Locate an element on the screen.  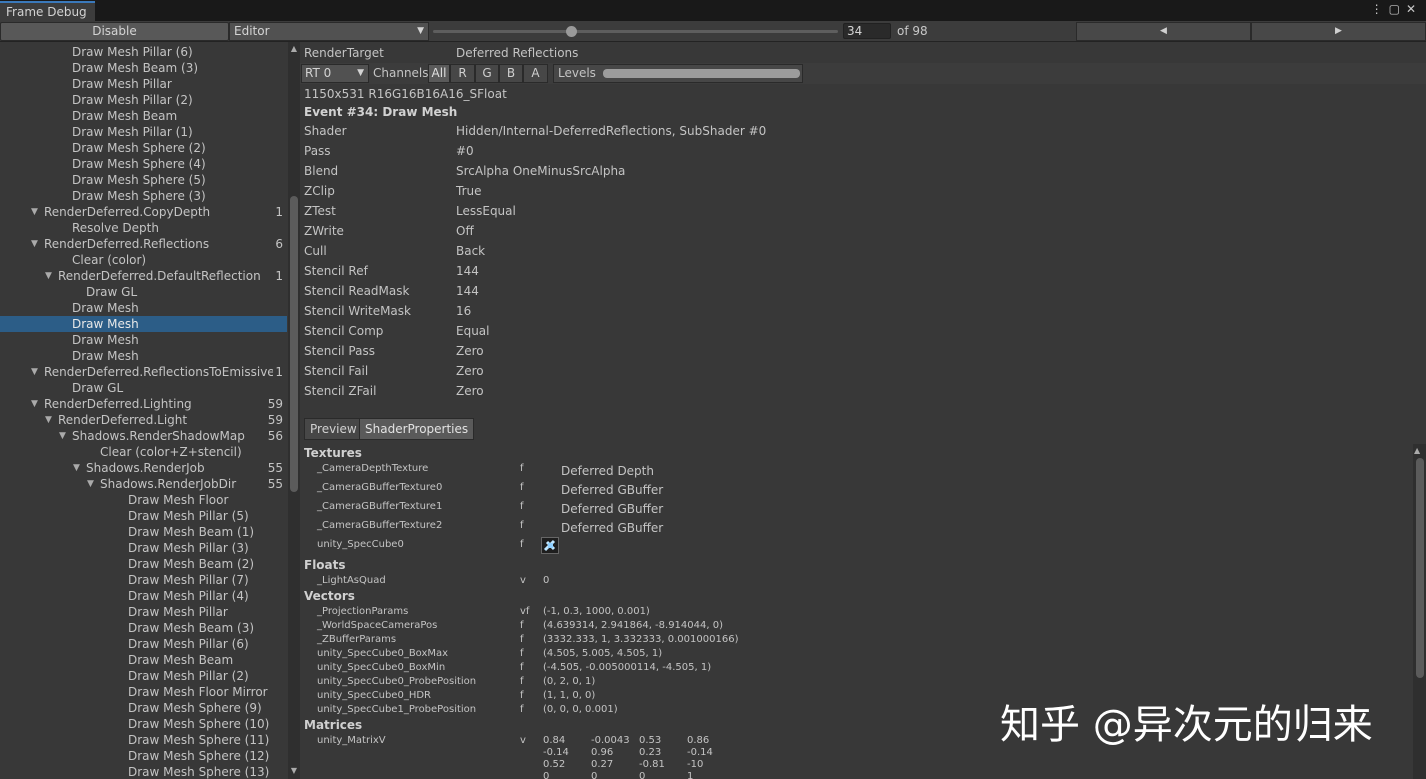
tree-row: ▼ RenderDeferred.Lighting 59 is located at coordinates (143, 404).